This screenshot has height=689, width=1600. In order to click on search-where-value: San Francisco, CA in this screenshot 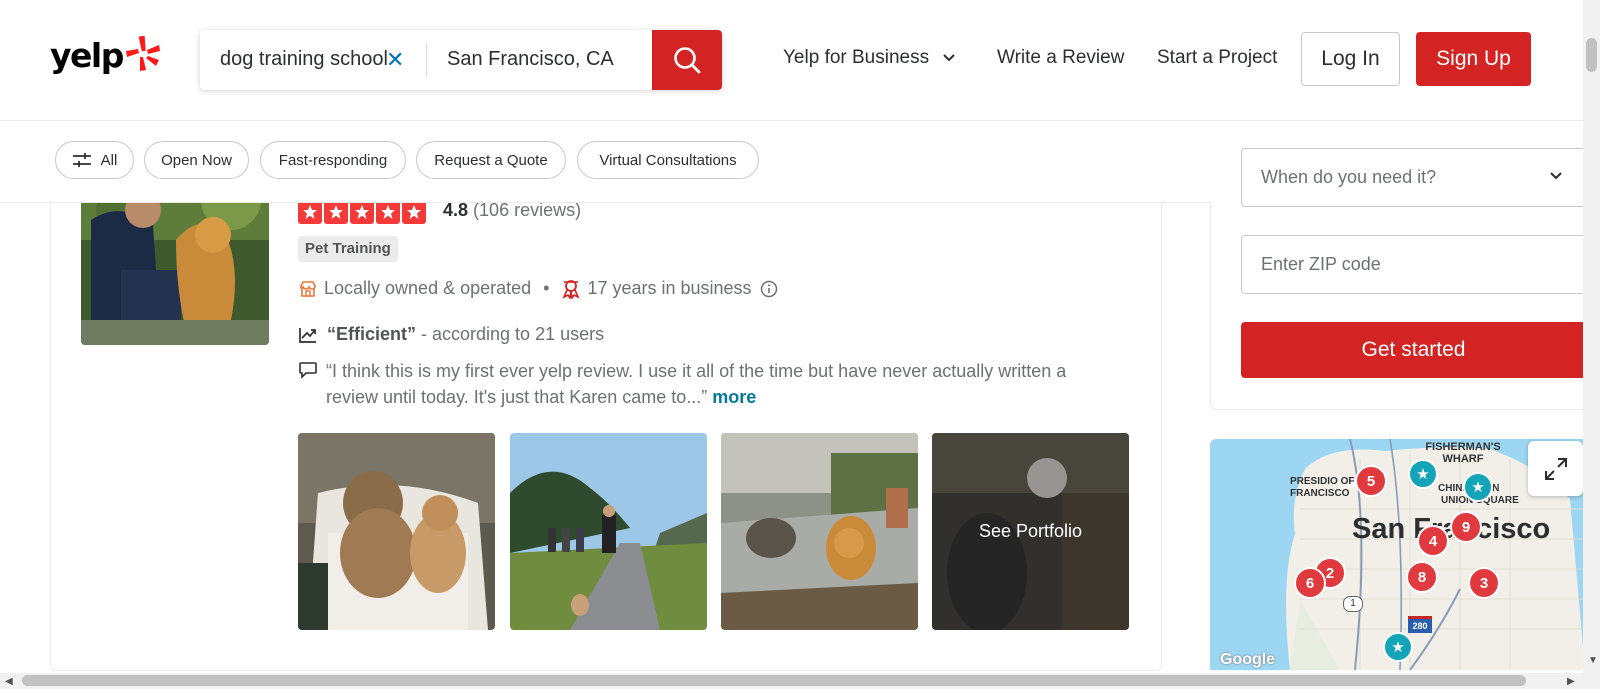, I will do `click(530, 59)`.